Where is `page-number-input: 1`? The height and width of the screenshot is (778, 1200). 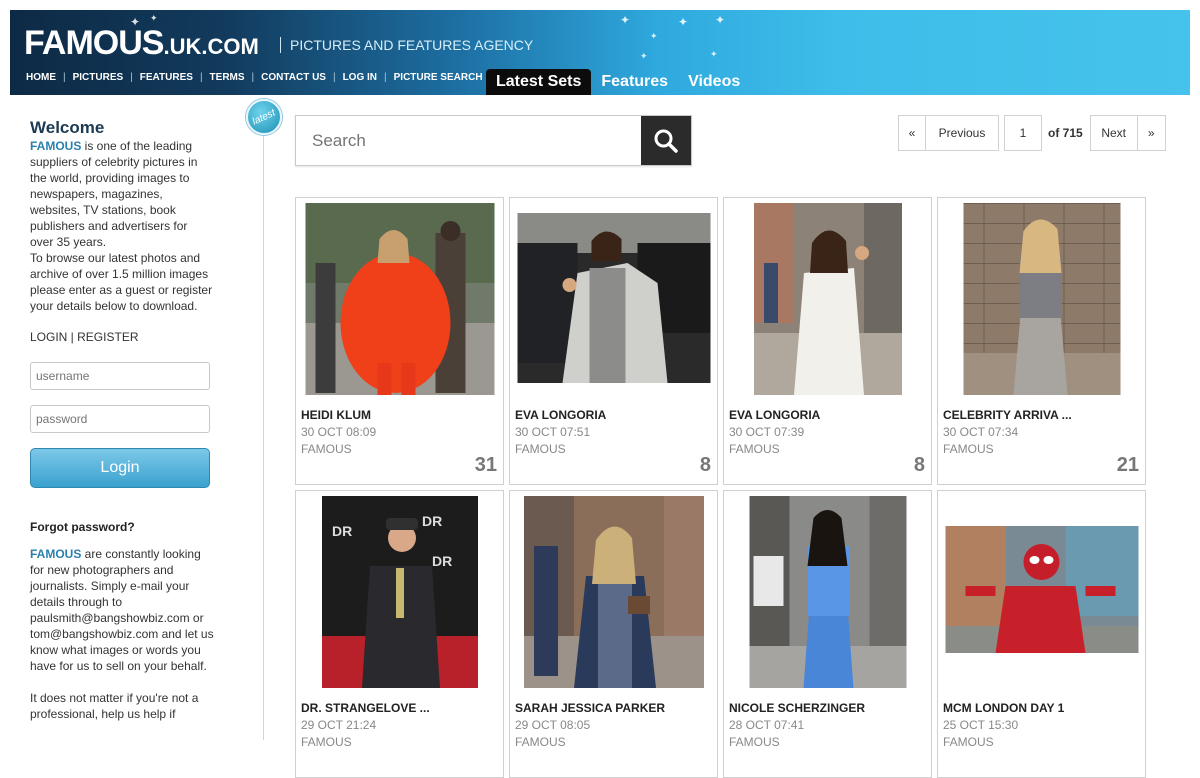 page-number-input: 1 is located at coordinates (1023, 133).